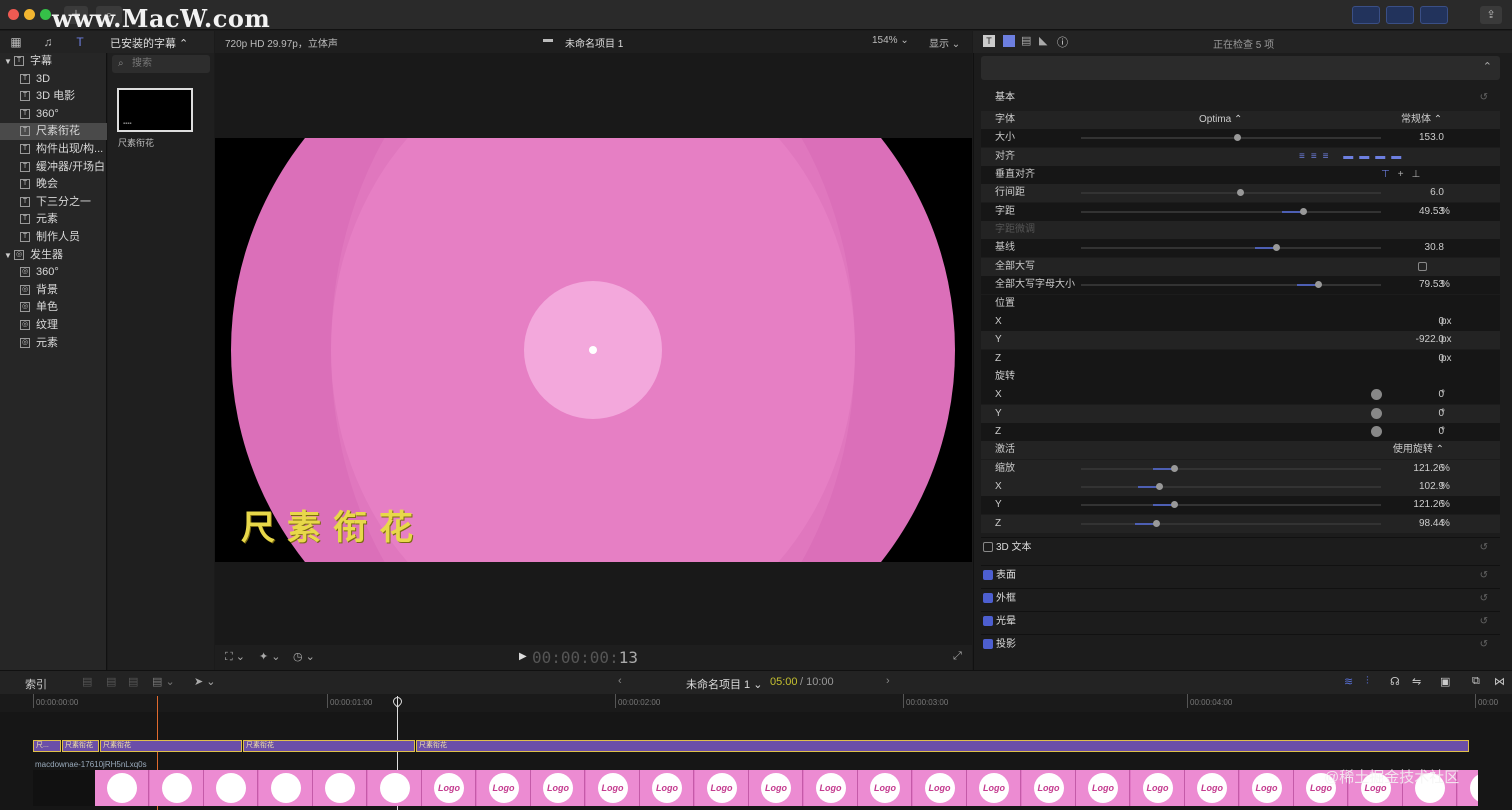 The width and height of the screenshot is (1512, 810). I want to click on font-family-select: Optima ⌃, so click(1220, 120).